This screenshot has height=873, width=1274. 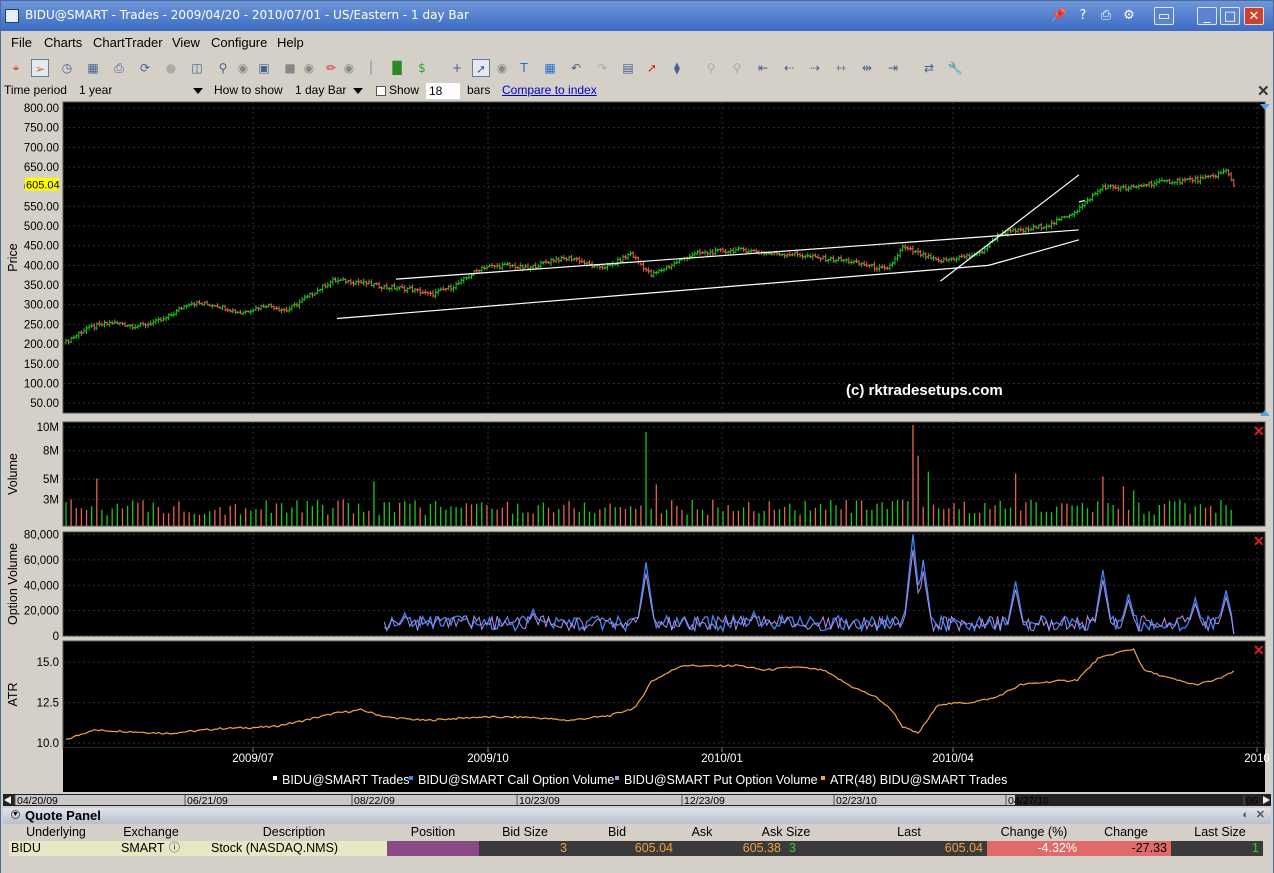 I want to click on quote-header-4: Bid Size, so click(x=525, y=833).